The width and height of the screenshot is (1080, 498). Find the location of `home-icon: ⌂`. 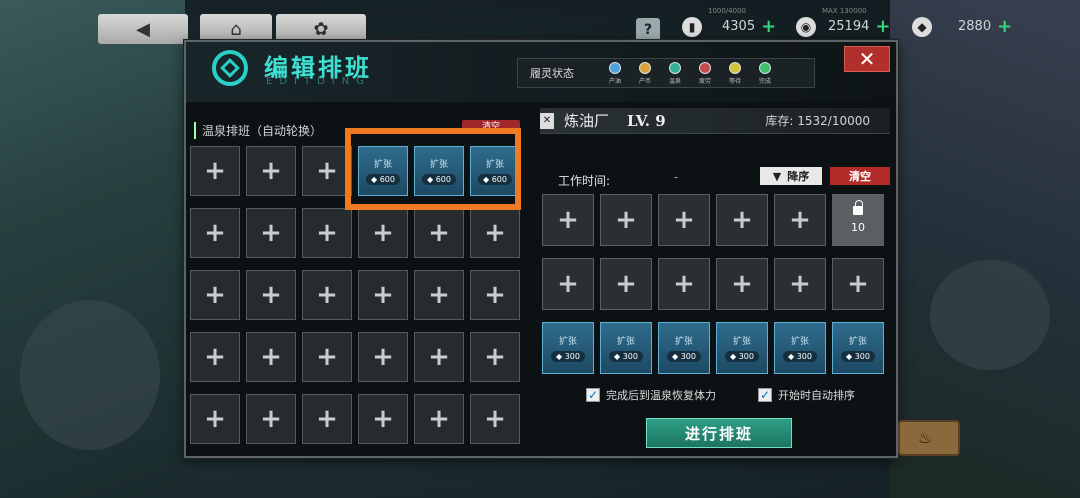

home-icon: ⌂ is located at coordinates (236, 29).